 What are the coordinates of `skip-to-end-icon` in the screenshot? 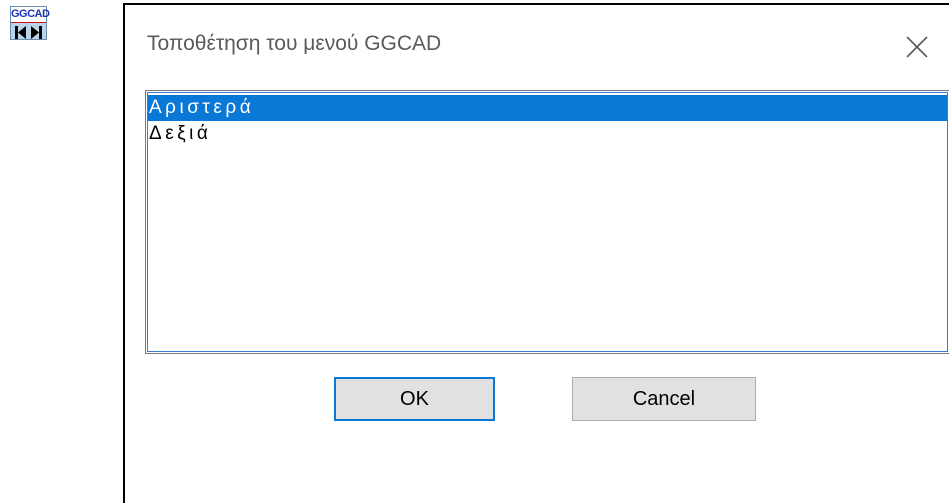 It's located at (36, 32).